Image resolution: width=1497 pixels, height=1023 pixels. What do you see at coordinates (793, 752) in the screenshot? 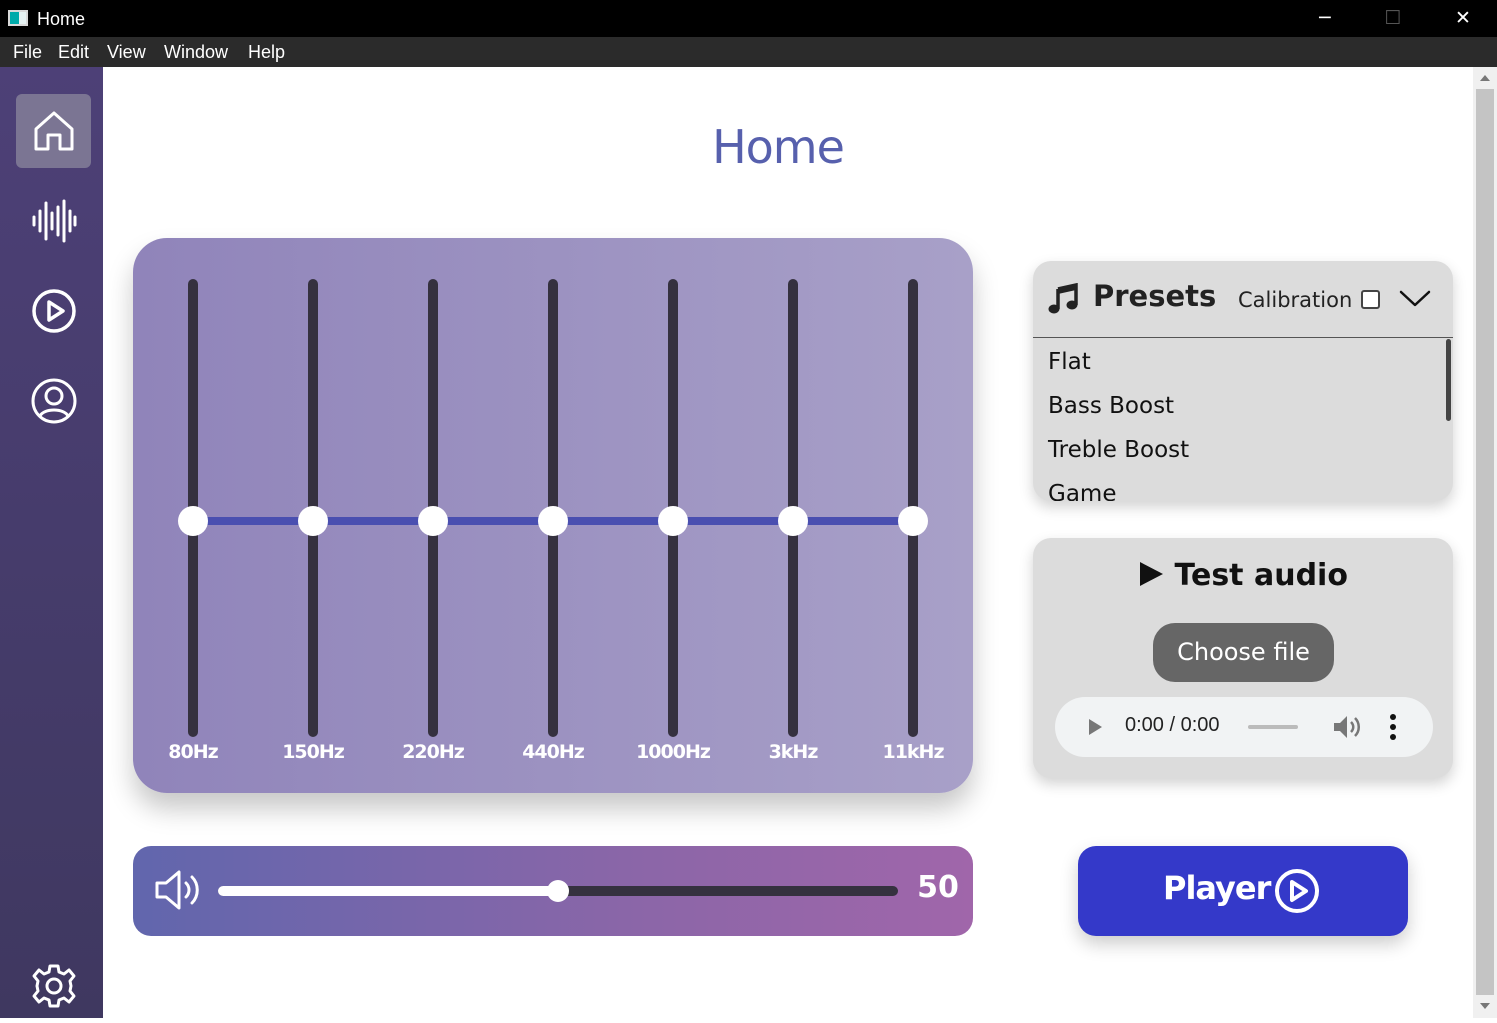
I see `eq-label-3khz: 3kHz` at bounding box center [793, 752].